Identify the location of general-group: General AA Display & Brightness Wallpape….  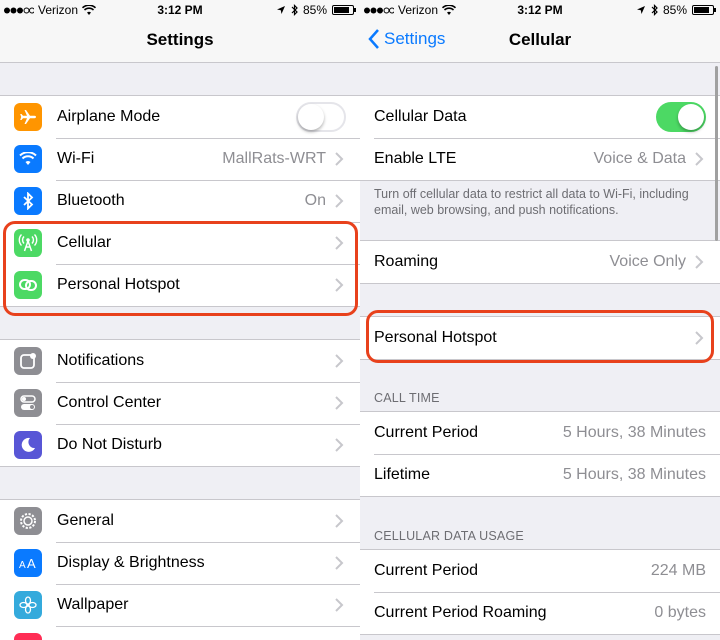
(180, 569).